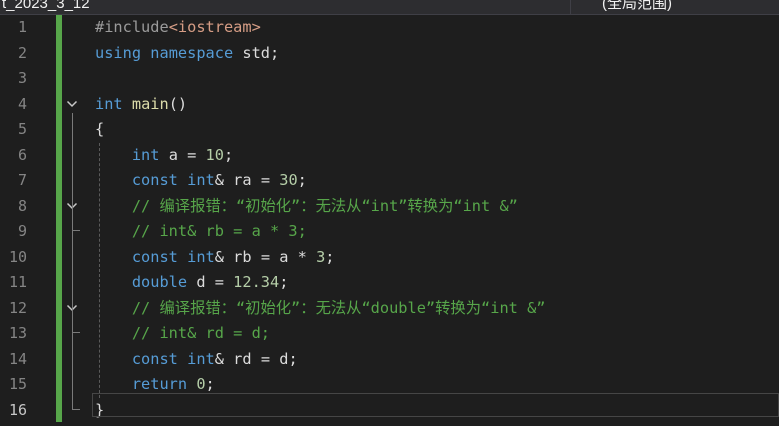  Describe the element at coordinates (256, 282) in the screenshot. I see `code-token: 12.34` at that location.